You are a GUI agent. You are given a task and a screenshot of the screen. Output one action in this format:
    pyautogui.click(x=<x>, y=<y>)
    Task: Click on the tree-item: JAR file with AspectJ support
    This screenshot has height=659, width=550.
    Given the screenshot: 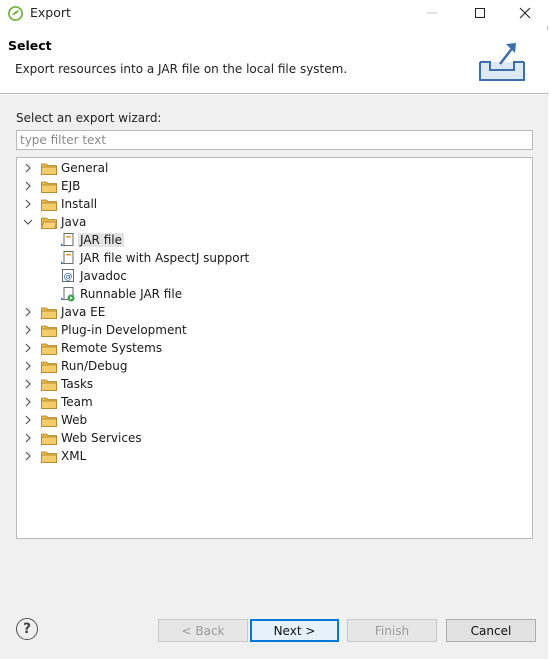 What is the action you would take?
    pyautogui.click(x=274, y=258)
    